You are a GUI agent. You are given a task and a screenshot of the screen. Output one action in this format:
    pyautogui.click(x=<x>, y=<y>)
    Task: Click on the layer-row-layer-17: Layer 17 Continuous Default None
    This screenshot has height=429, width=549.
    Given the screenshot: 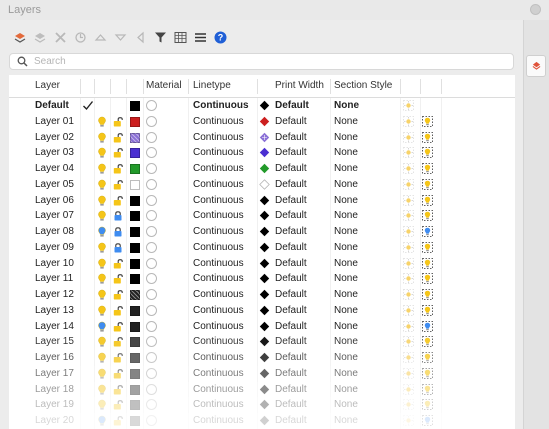 What is the action you would take?
    pyautogui.click(x=262, y=373)
    